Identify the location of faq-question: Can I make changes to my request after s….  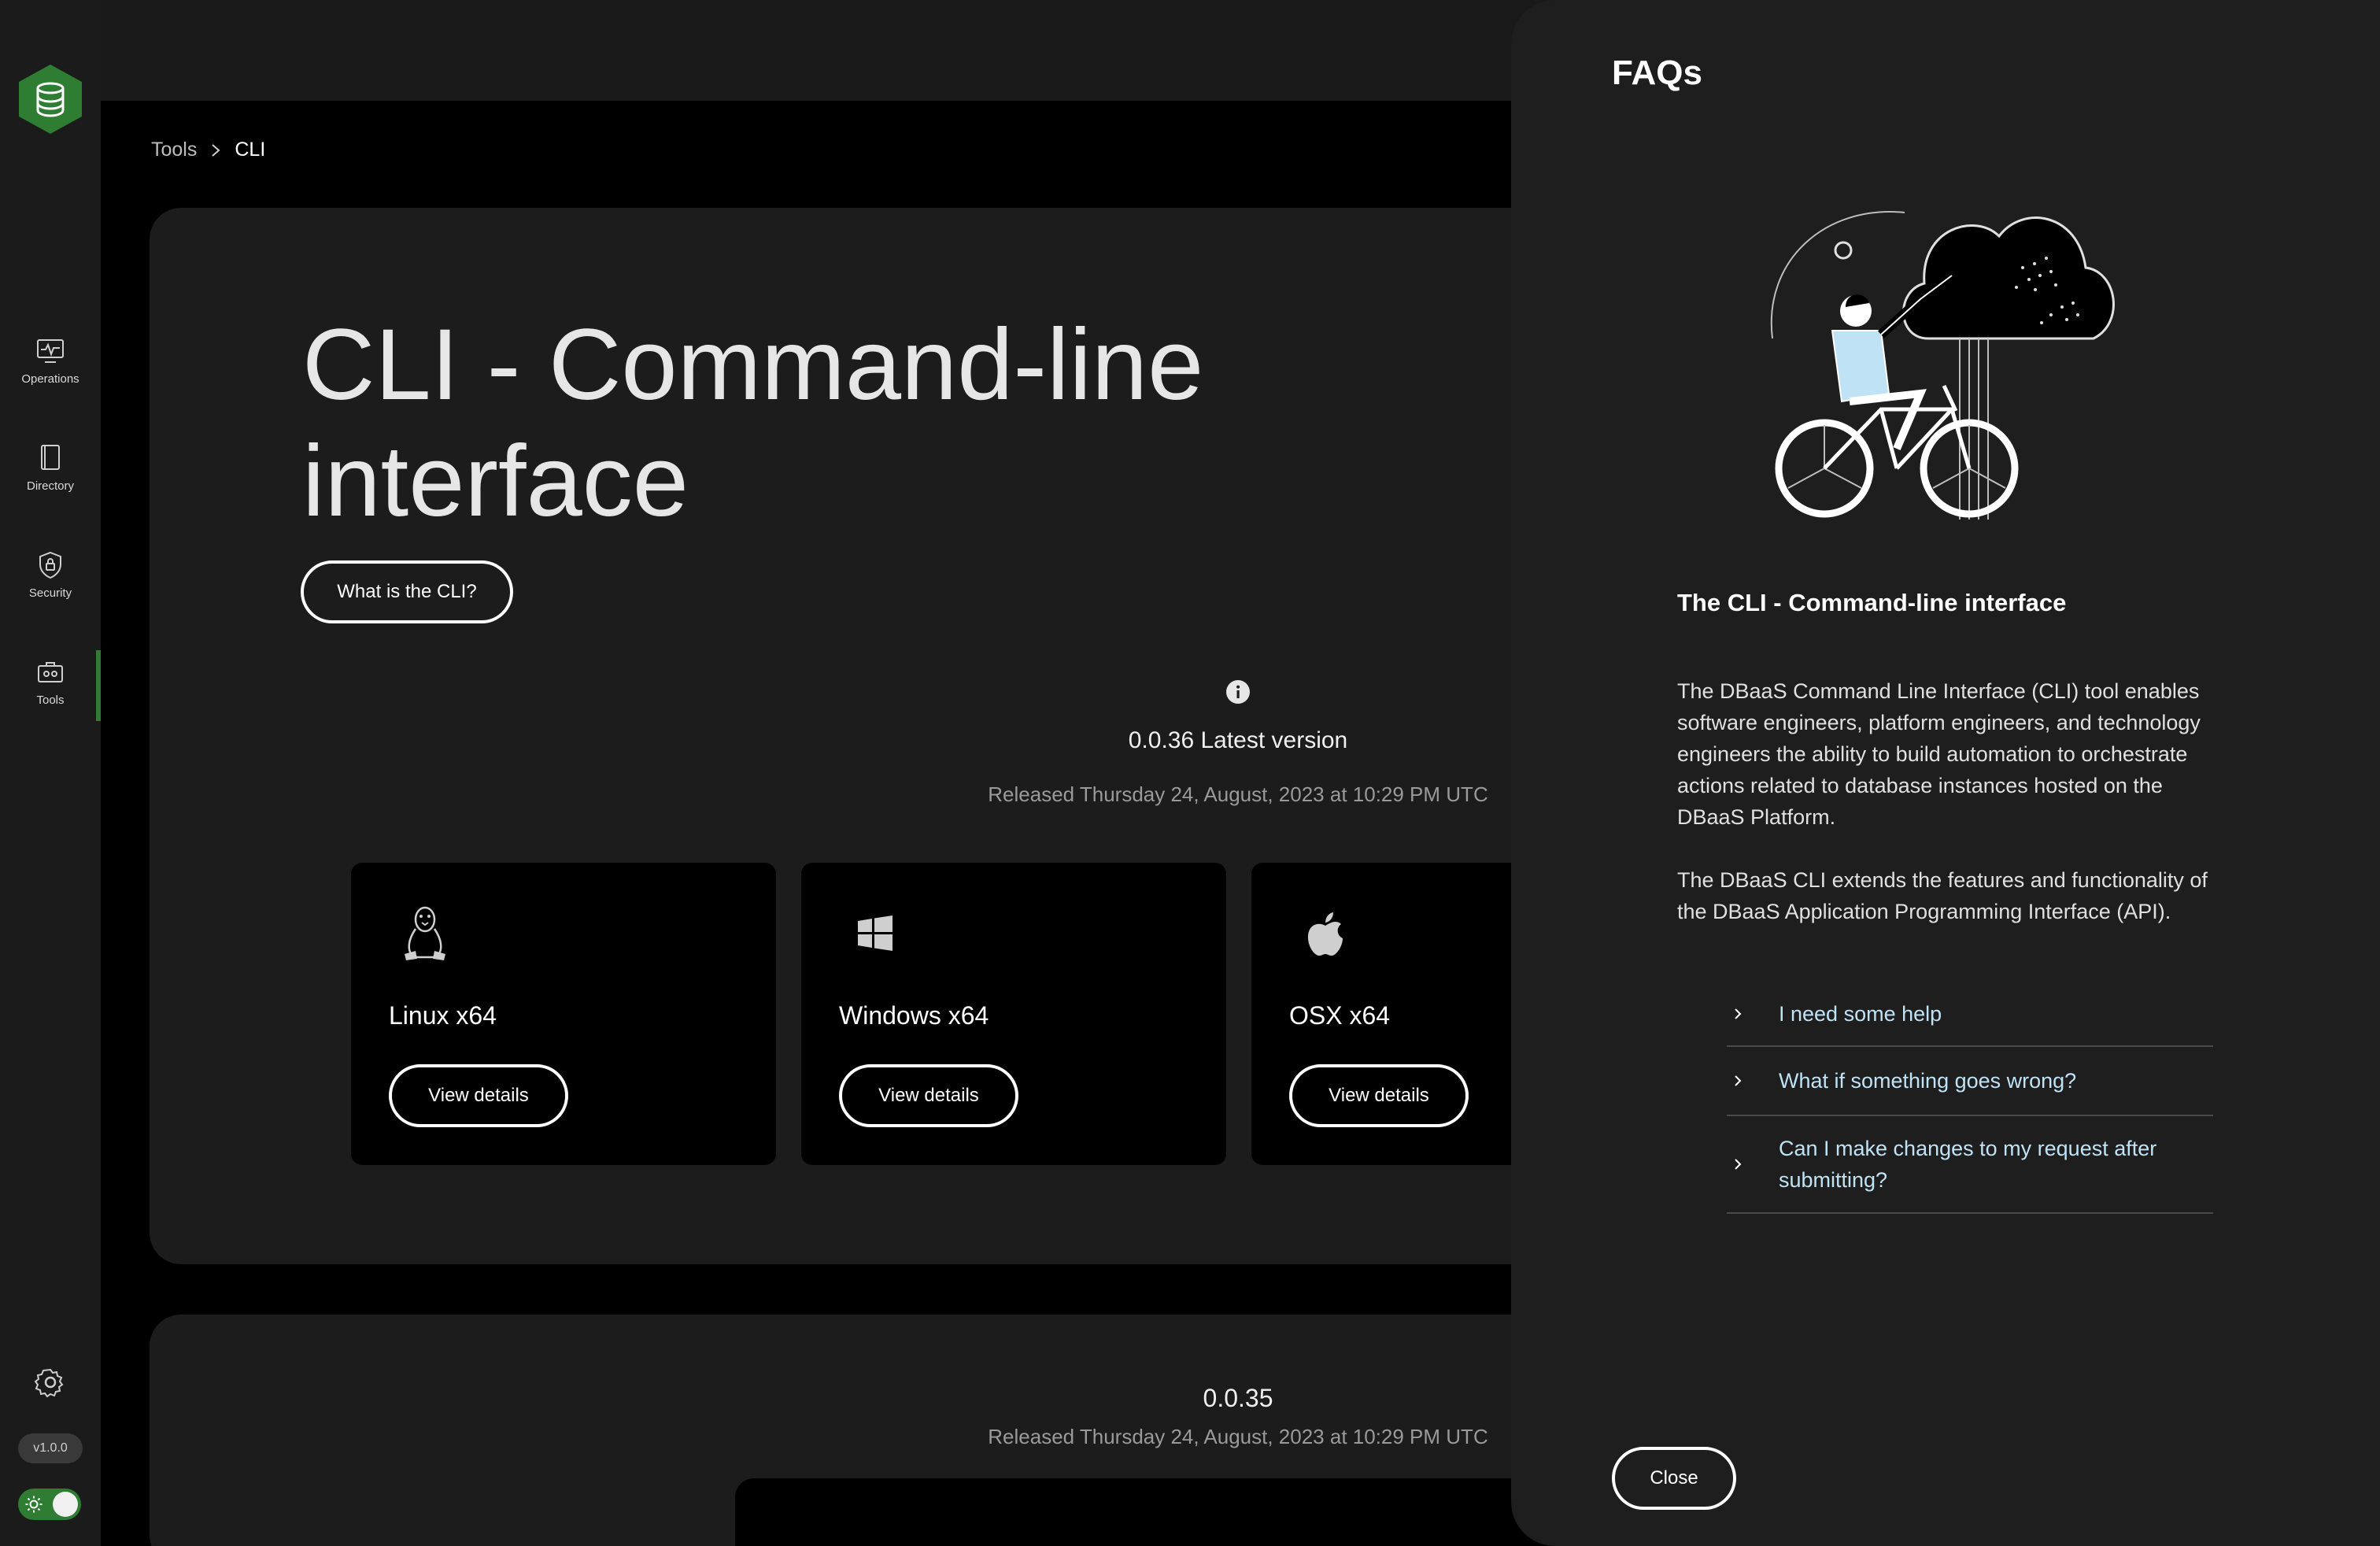
(1968, 1164).